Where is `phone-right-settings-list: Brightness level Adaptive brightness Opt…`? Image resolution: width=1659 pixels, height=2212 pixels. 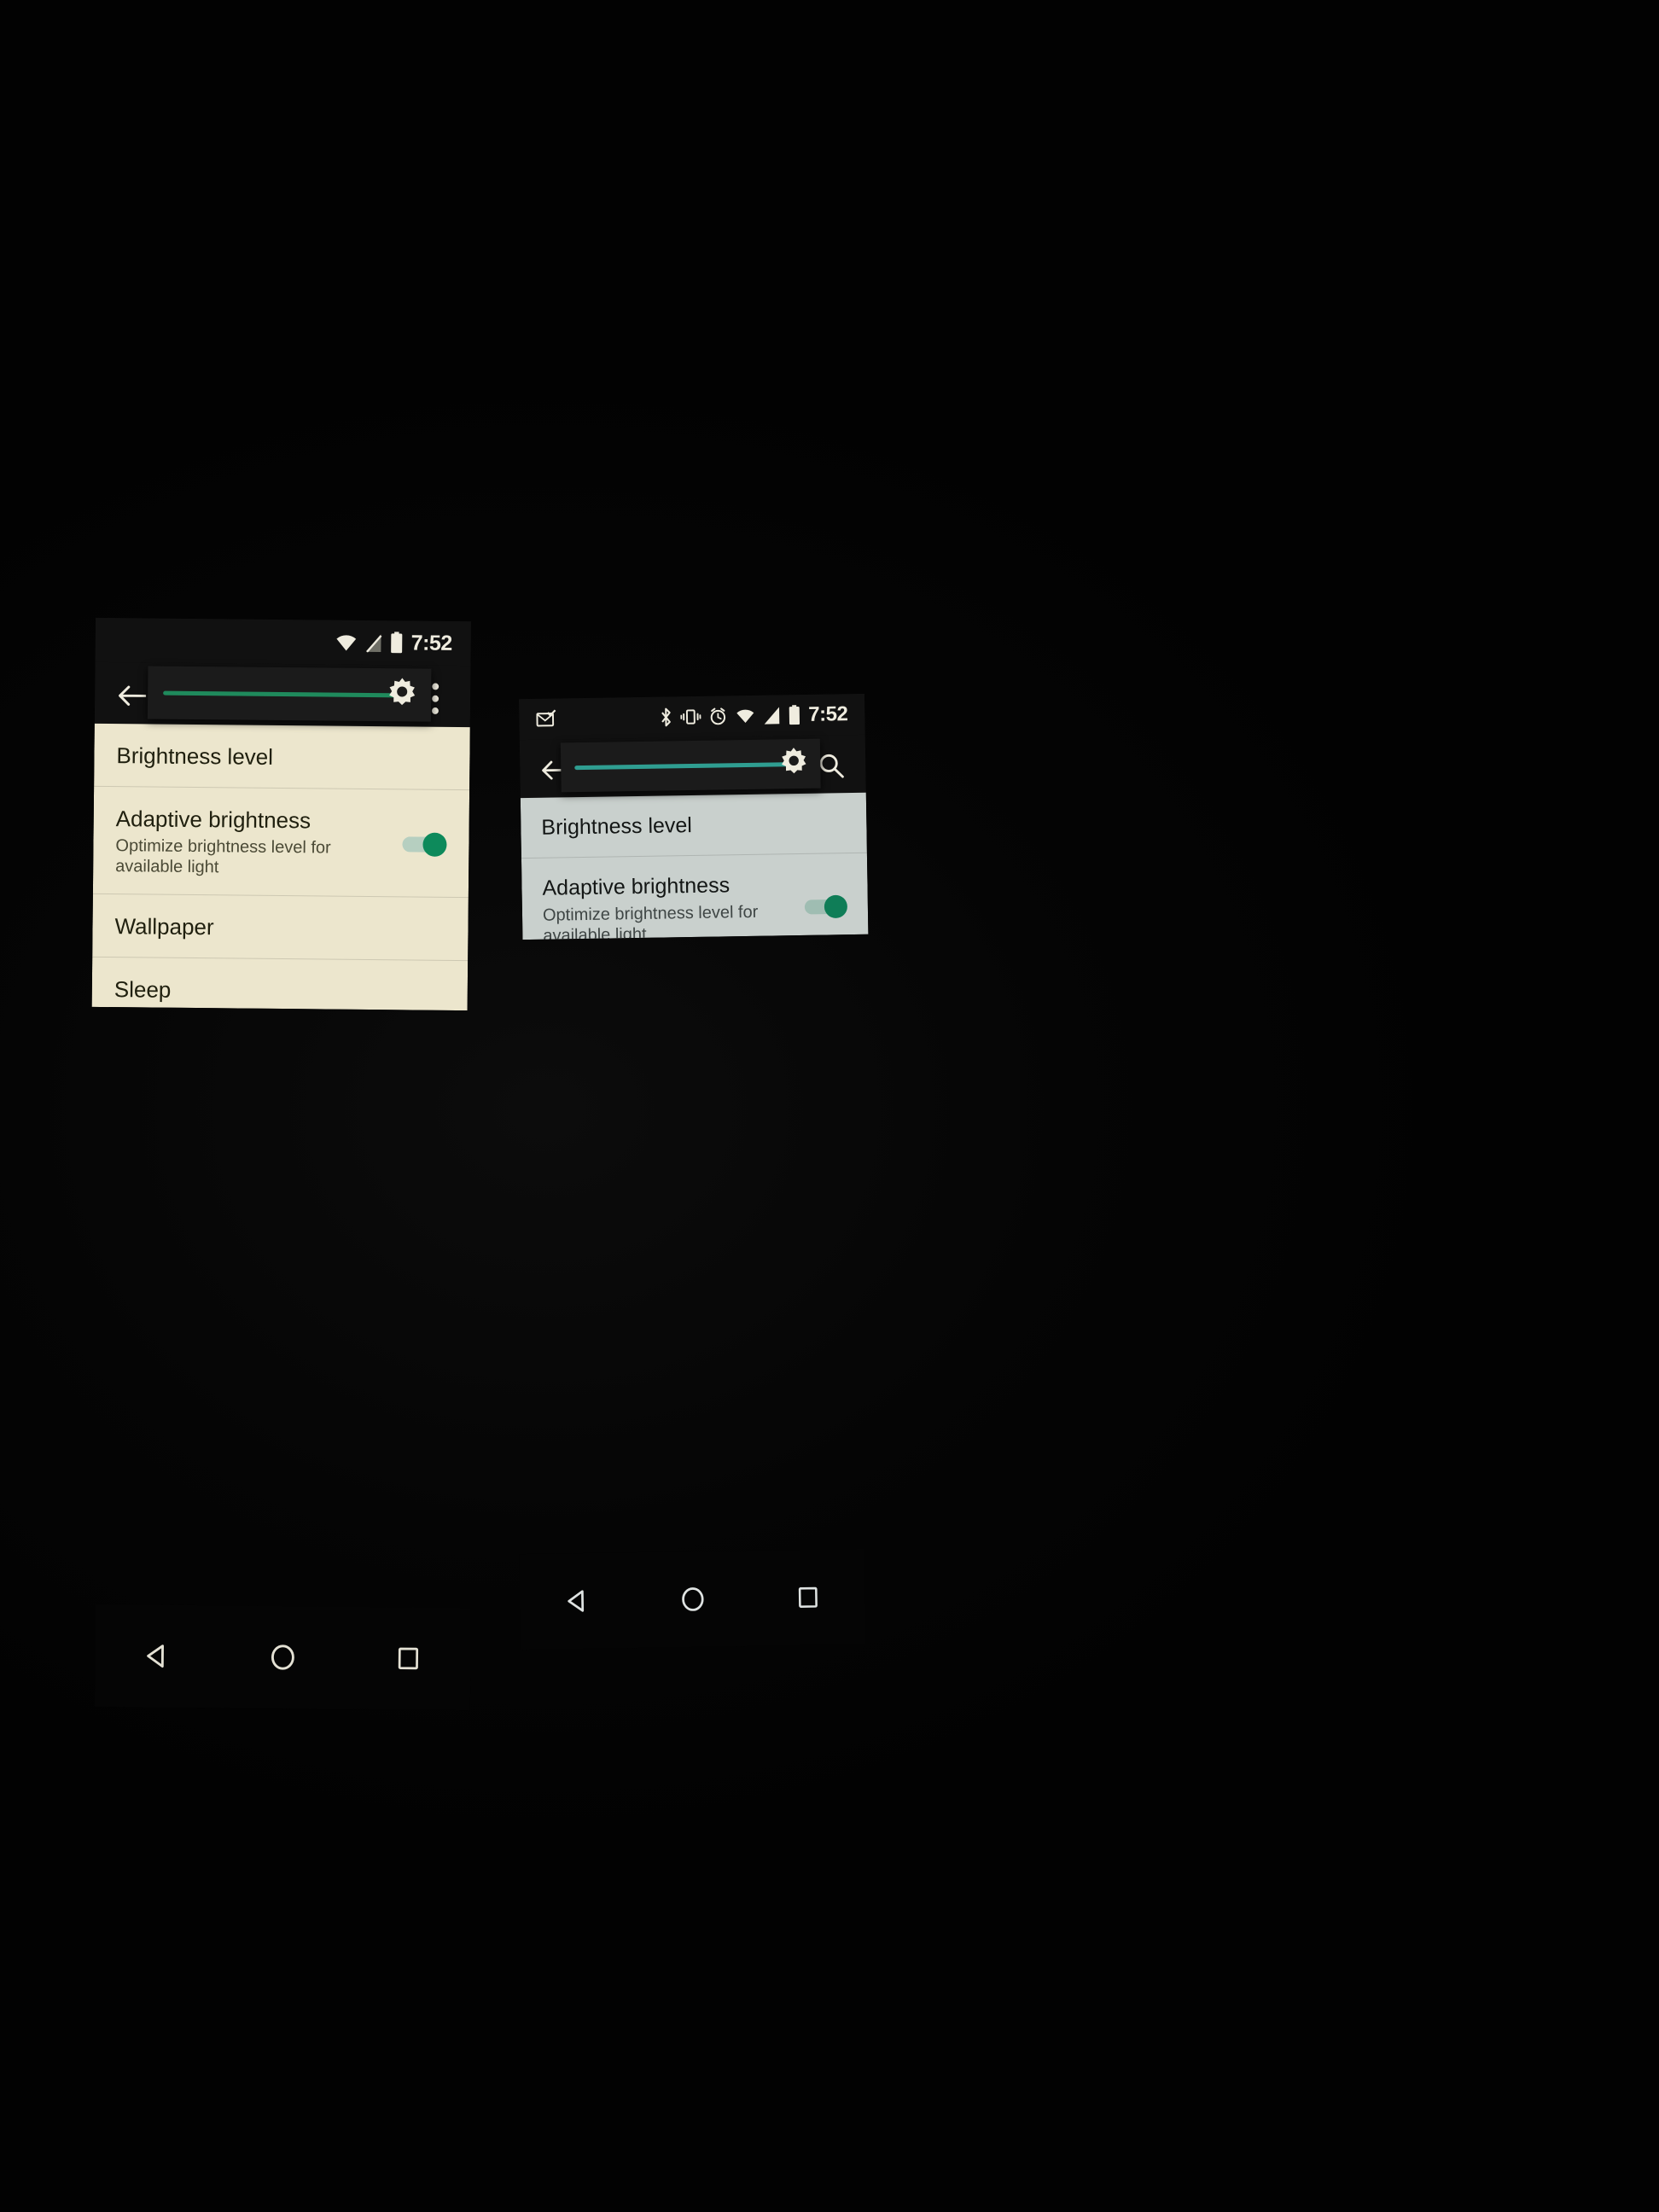
phone-right-settings-list: Brightness level Adaptive brightness Opt… is located at coordinates (694, 866).